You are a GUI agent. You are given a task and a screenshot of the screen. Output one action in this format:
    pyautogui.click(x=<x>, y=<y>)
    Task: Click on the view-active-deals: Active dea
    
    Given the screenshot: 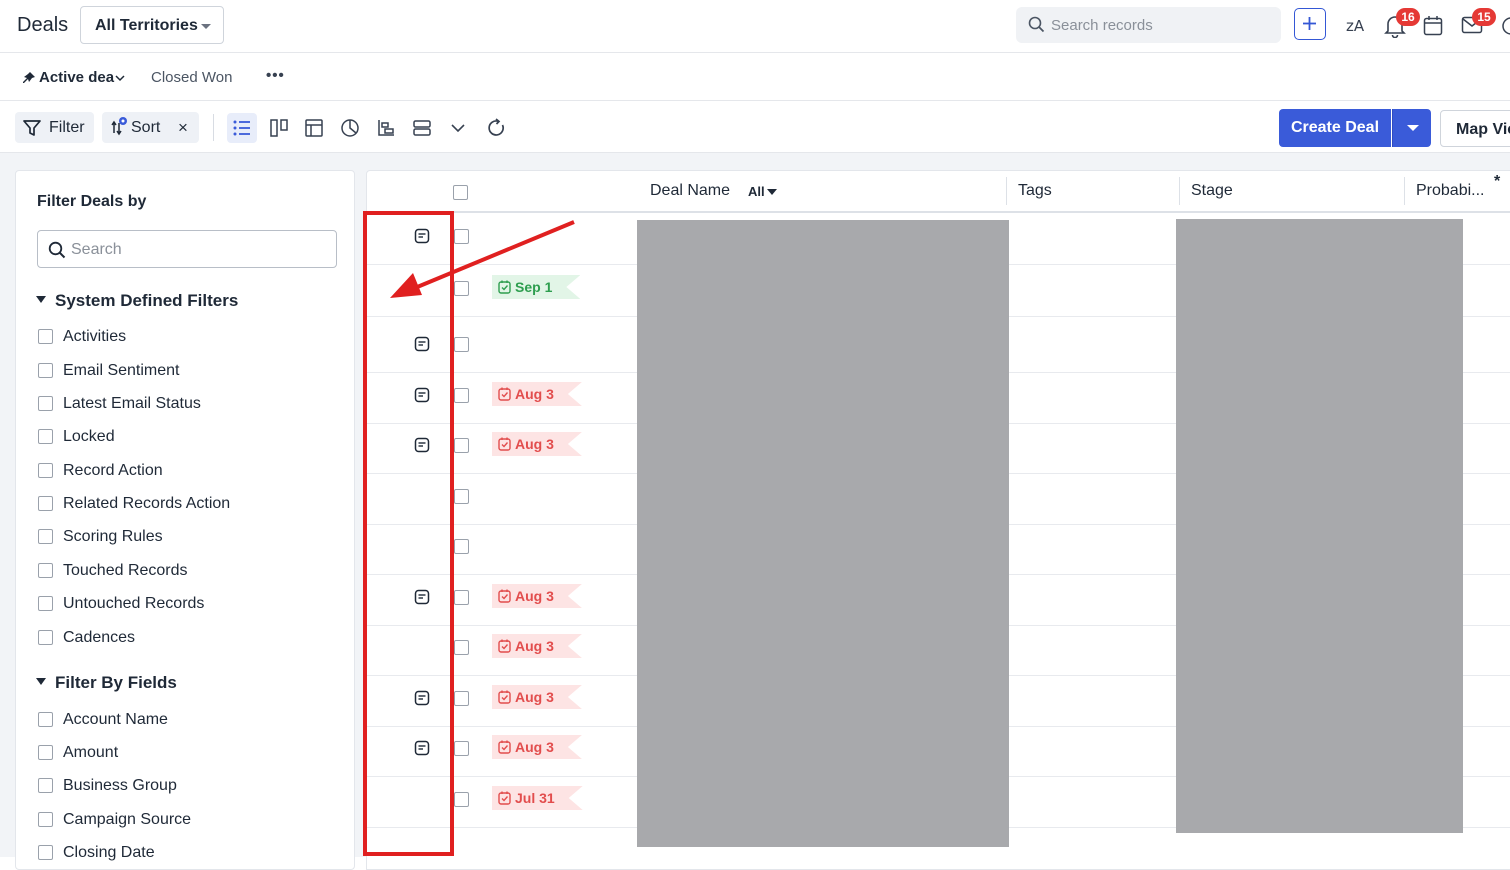 What is the action you would take?
    pyautogui.click(x=74, y=77)
    